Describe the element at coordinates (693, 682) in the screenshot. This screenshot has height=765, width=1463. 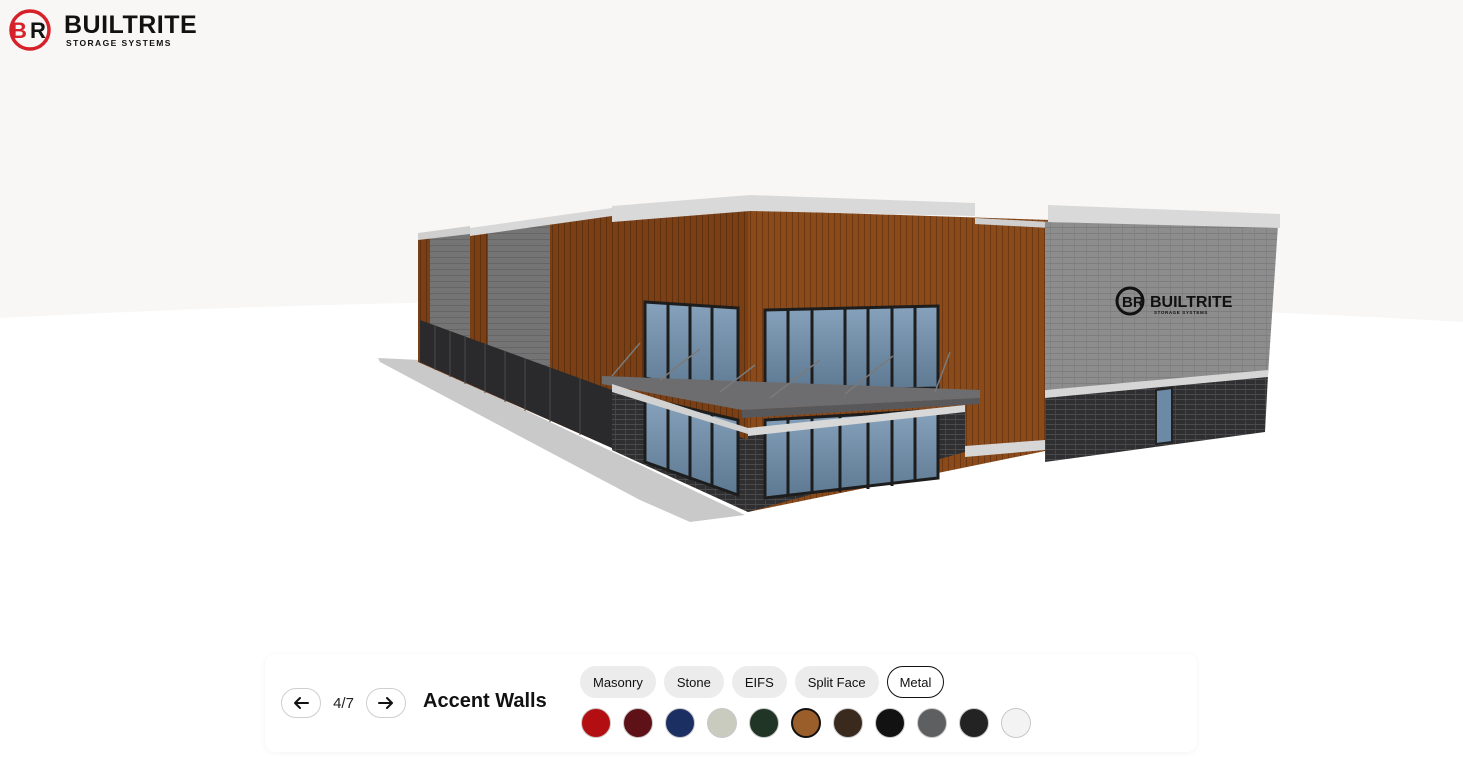
I see `tab-stone: Stone` at that location.